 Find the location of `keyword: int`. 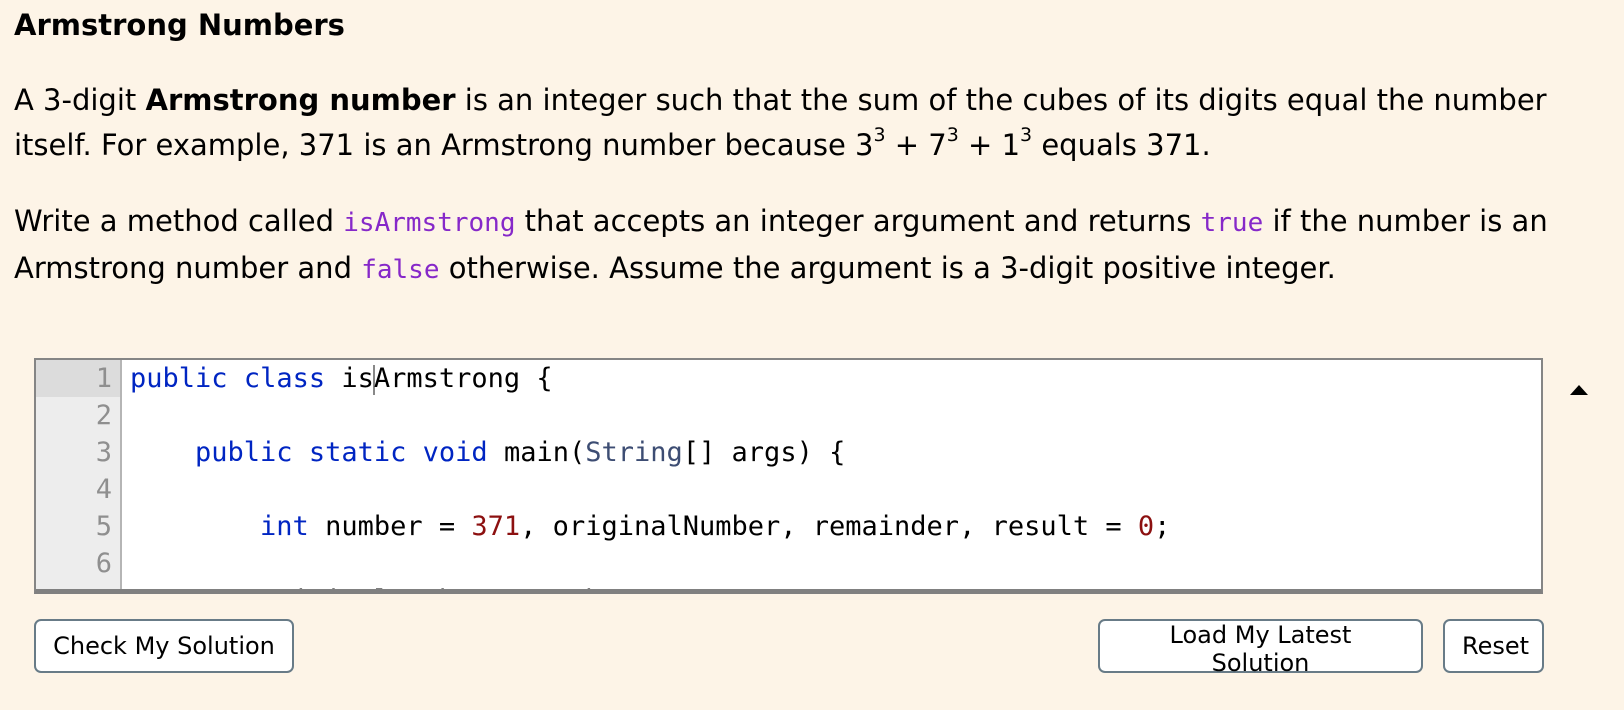

keyword: int is located at coordinates (284, 526).